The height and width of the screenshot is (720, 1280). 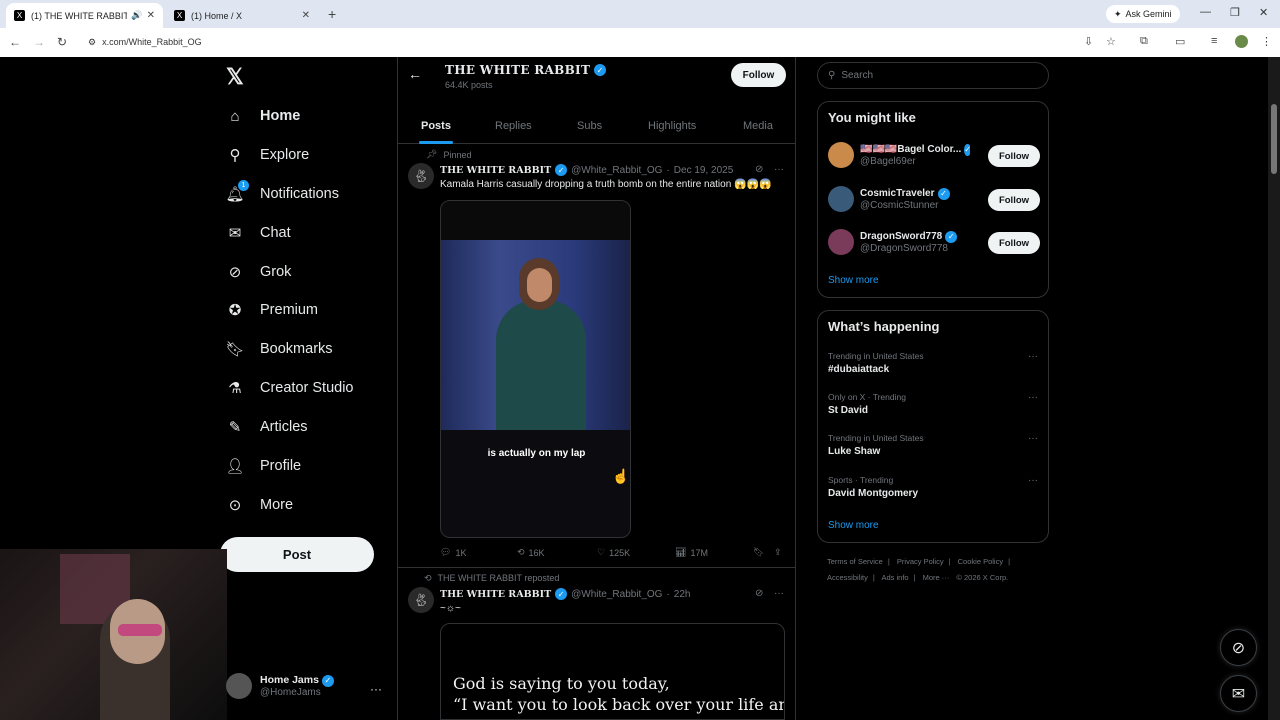 I want to click on profile-avatar-icon, so click(x=1241, y=41).